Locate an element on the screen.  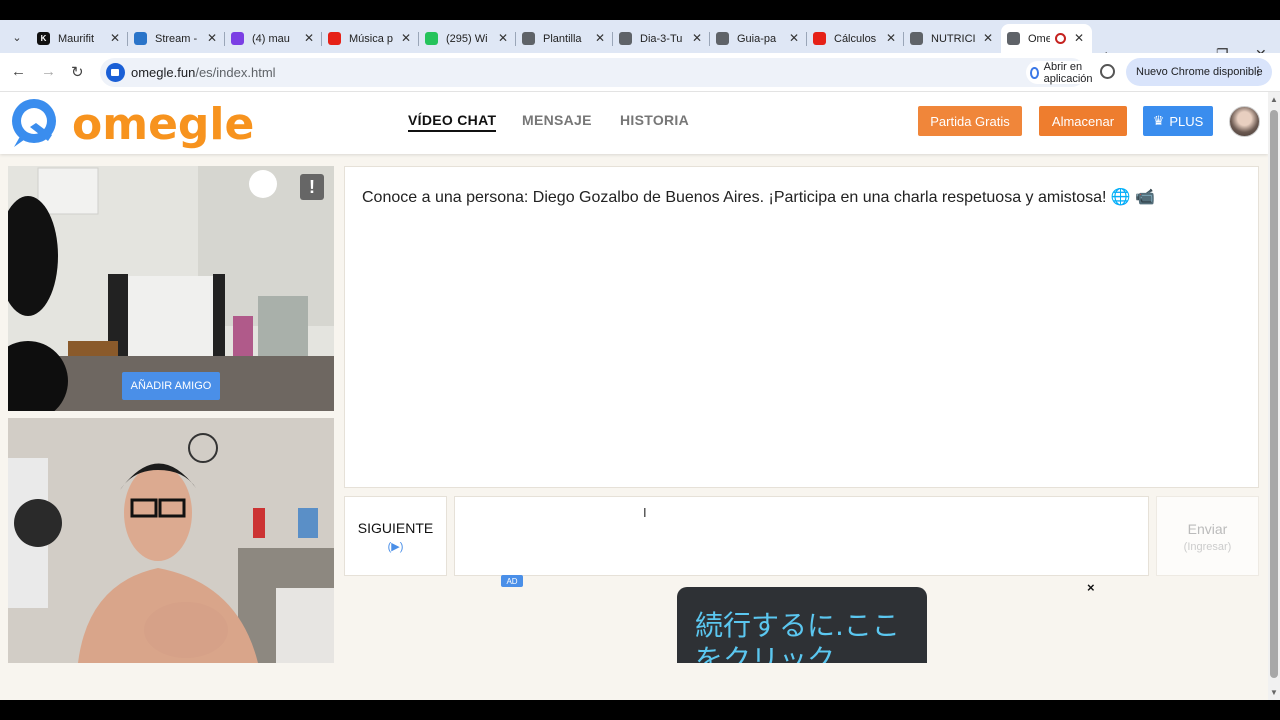
browser-tab: Stream - ✕ is located at coordinates (176, 38).